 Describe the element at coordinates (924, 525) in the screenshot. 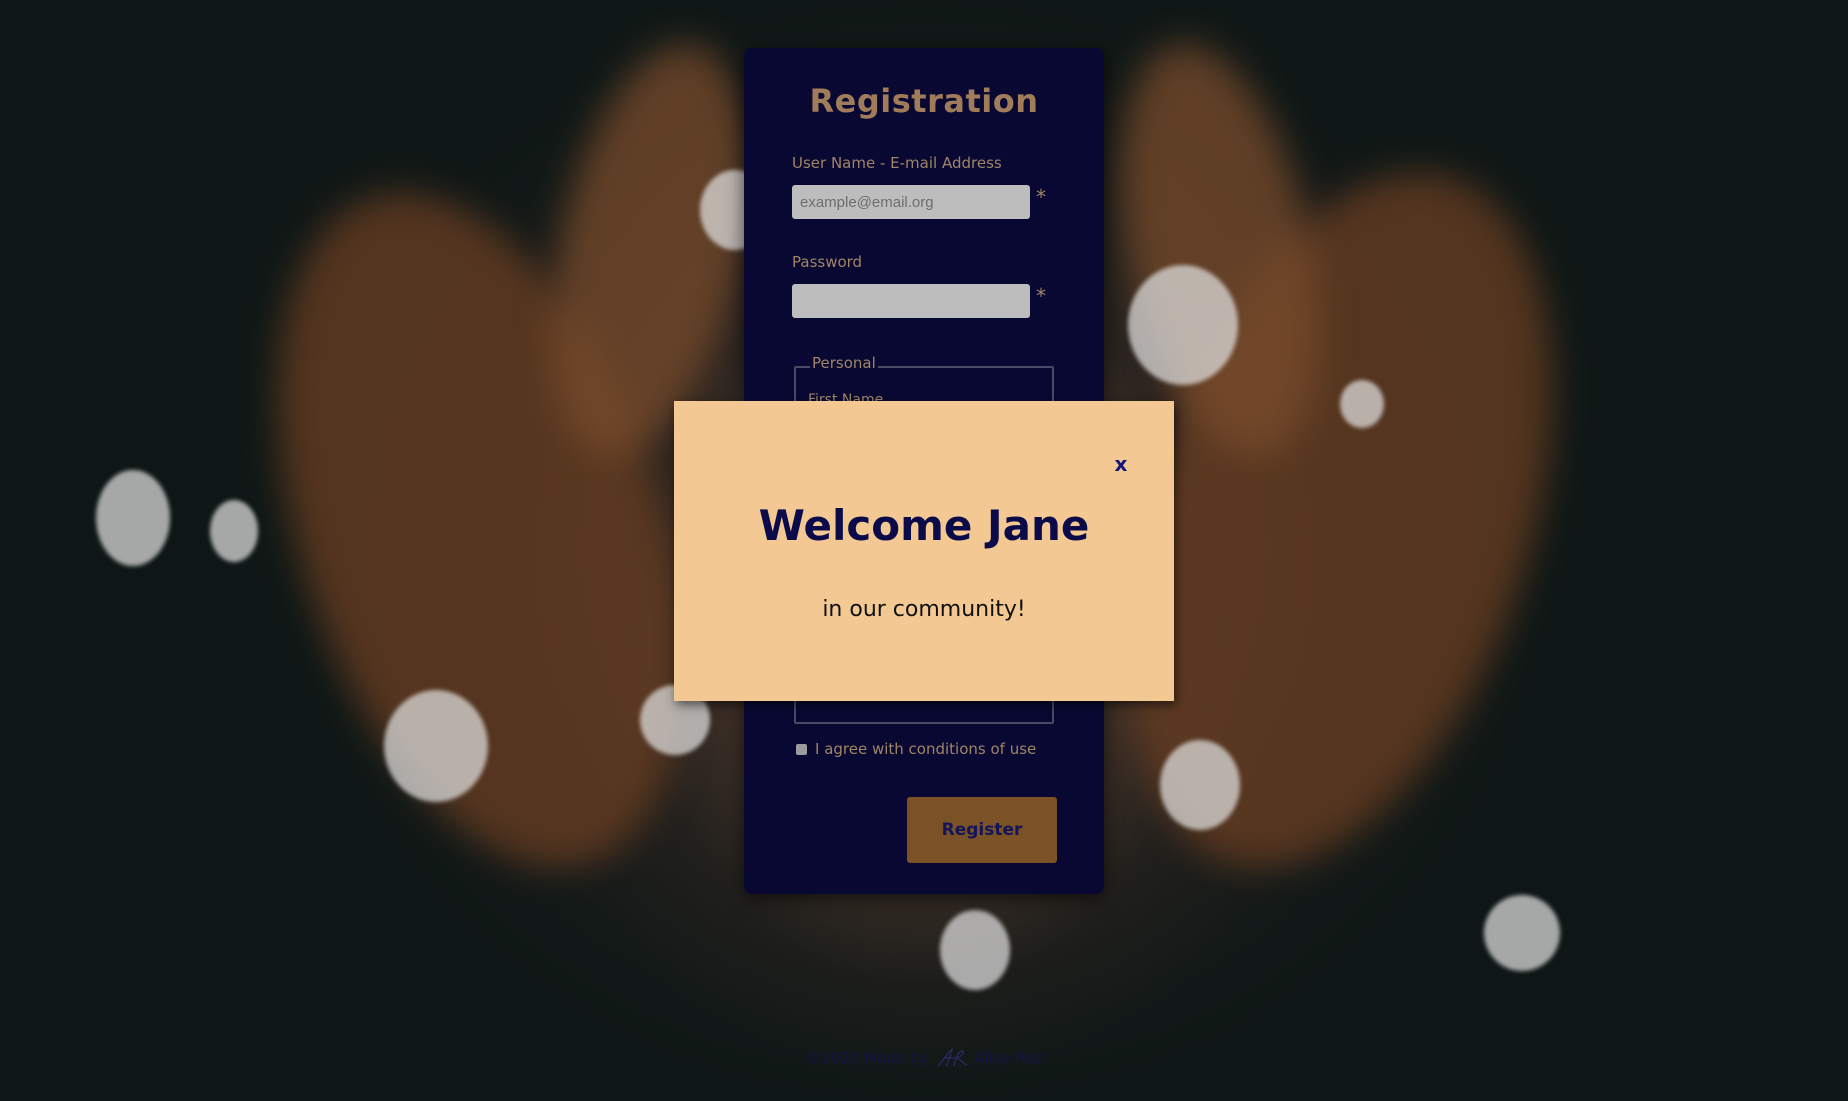

I see `modal-title: Welcome Jane` at that location.